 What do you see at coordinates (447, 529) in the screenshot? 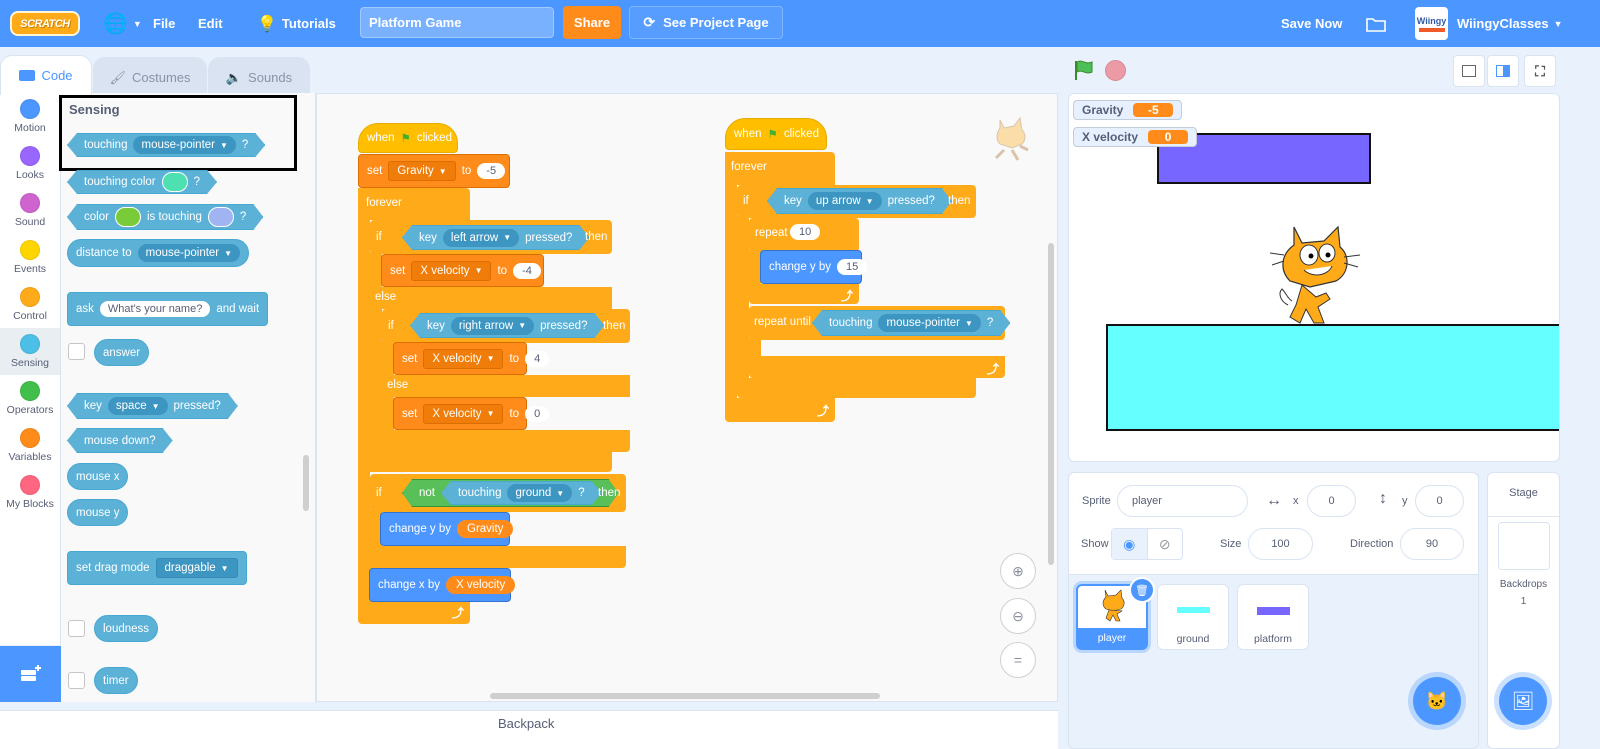
I see `change-y-block: change y by Gravity` at bounding box center [447, 529].